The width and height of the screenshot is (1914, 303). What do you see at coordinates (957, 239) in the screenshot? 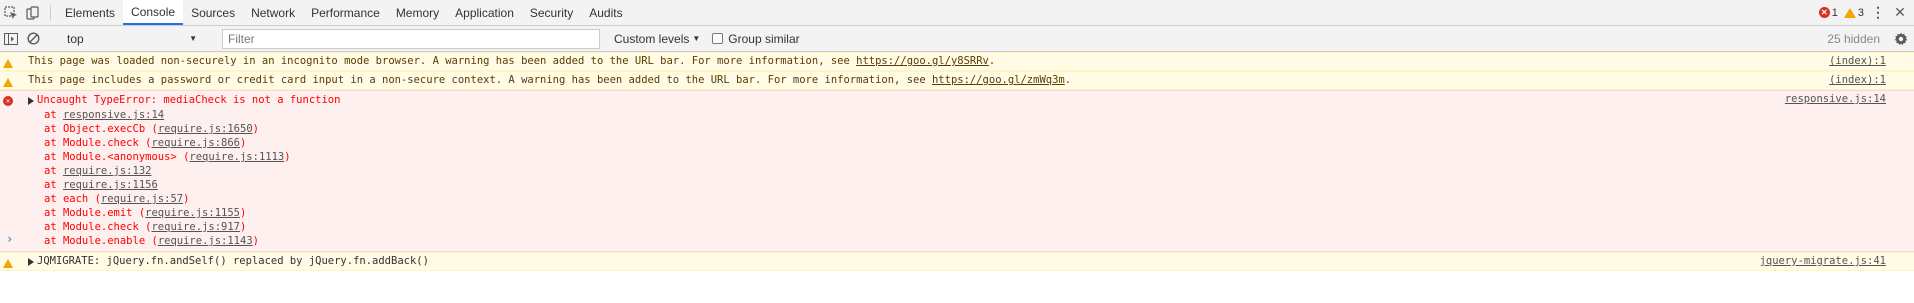
I see `console-prompt: ›` at bounding box center [957, 239].